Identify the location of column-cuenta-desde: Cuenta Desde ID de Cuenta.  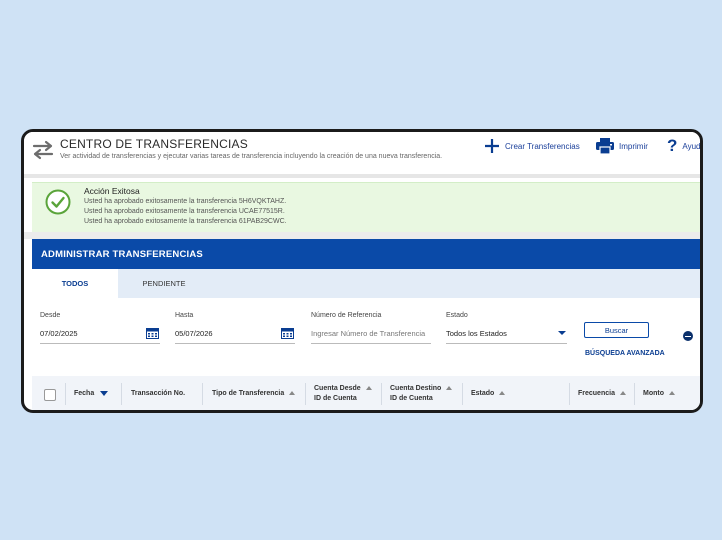
(343, 394).